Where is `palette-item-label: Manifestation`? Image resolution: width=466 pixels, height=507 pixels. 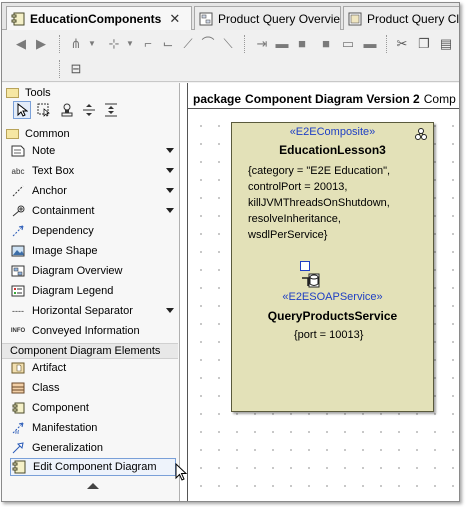 palette-item-label: Manifestation is located at coordinates (65, 428).